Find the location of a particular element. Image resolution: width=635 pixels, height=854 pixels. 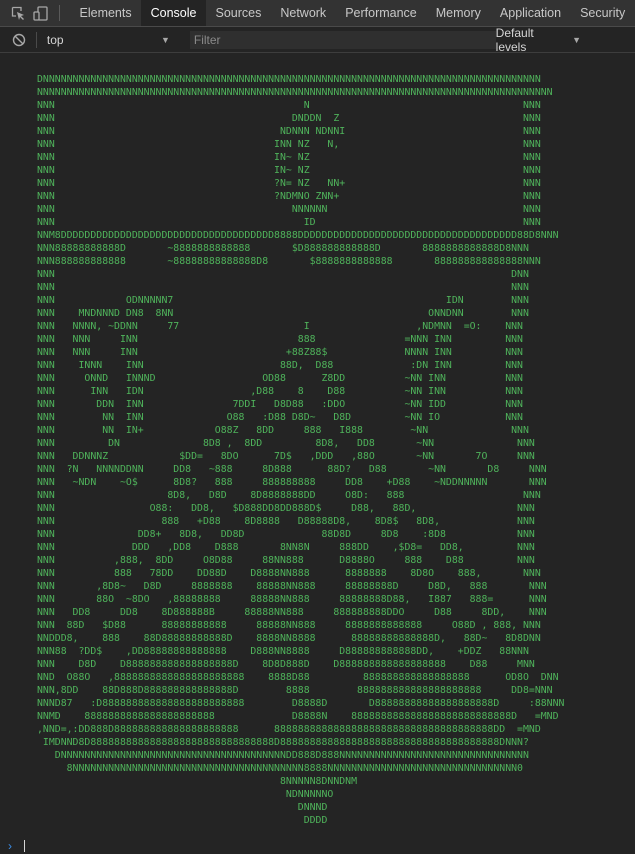

tab-elements: Elements is located at coordinates (105, 13).